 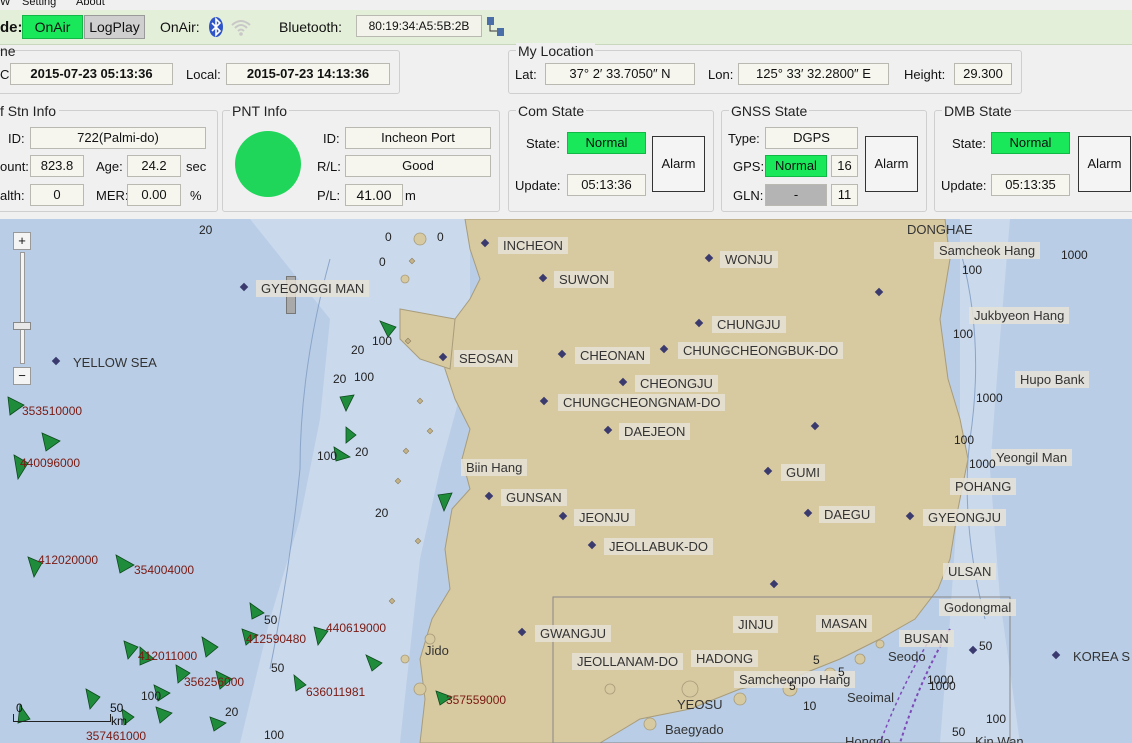 I want to click on pnt-rl-field: Good, so click(x=418, y=166).